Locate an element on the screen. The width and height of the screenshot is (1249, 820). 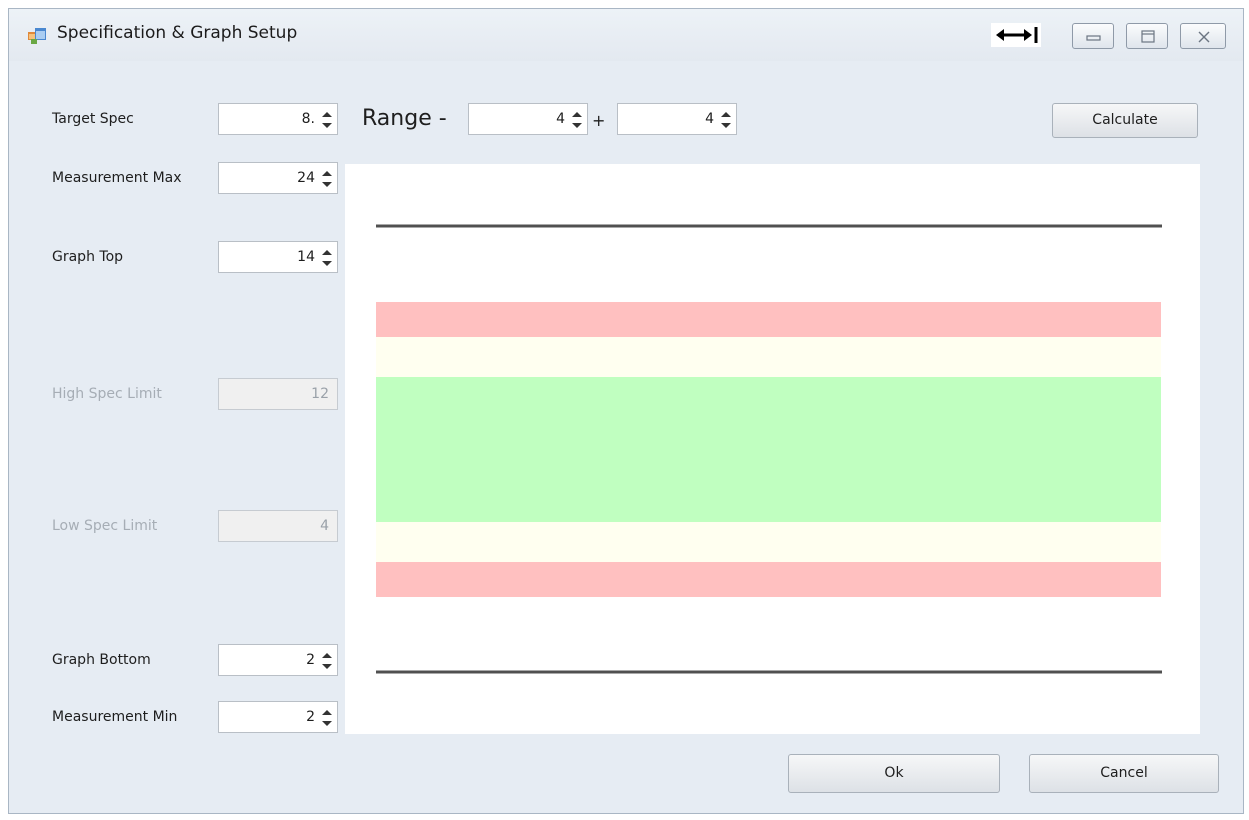
ok-button: Ok is located at coordinates (894, 773).